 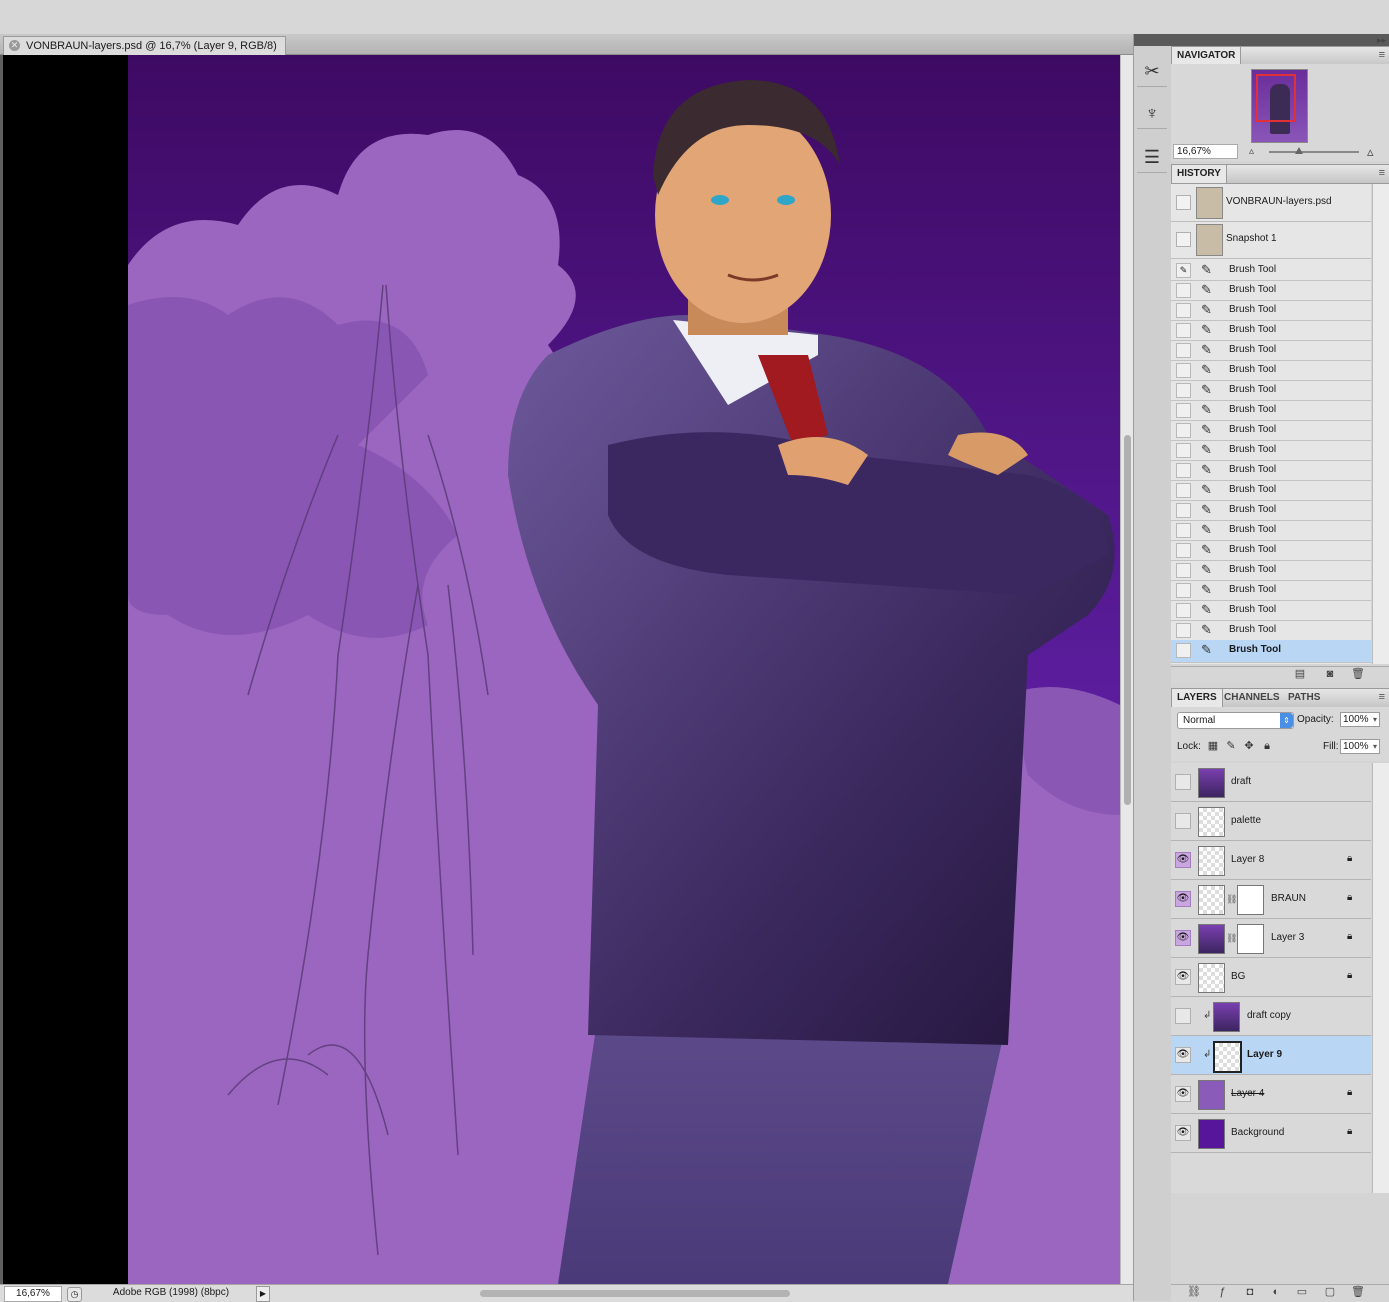 I want to click on status-menu-arrow-icon: ▶, so click(x=263, y=1294).